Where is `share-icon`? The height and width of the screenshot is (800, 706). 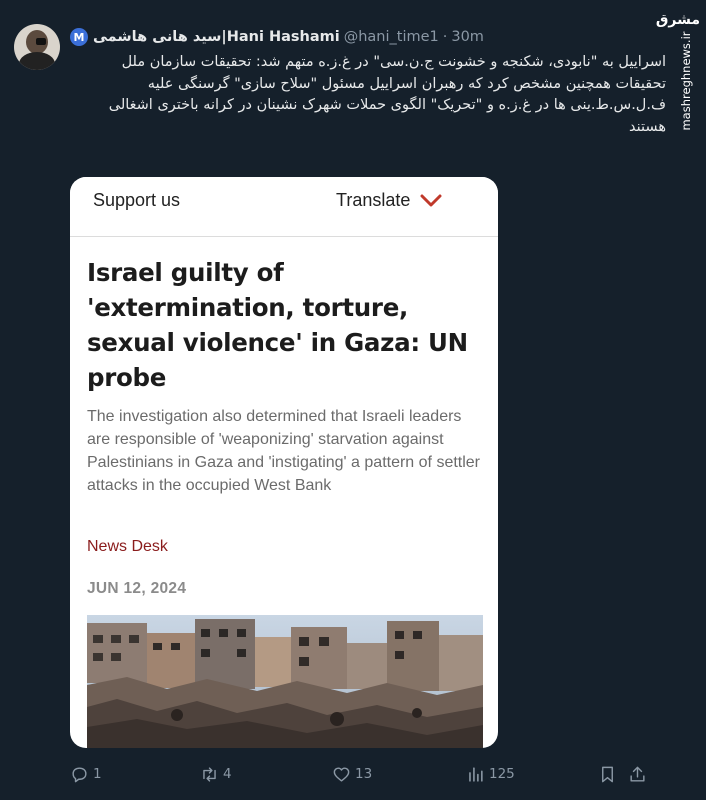
share-icon is located at coordinates (637, 774).